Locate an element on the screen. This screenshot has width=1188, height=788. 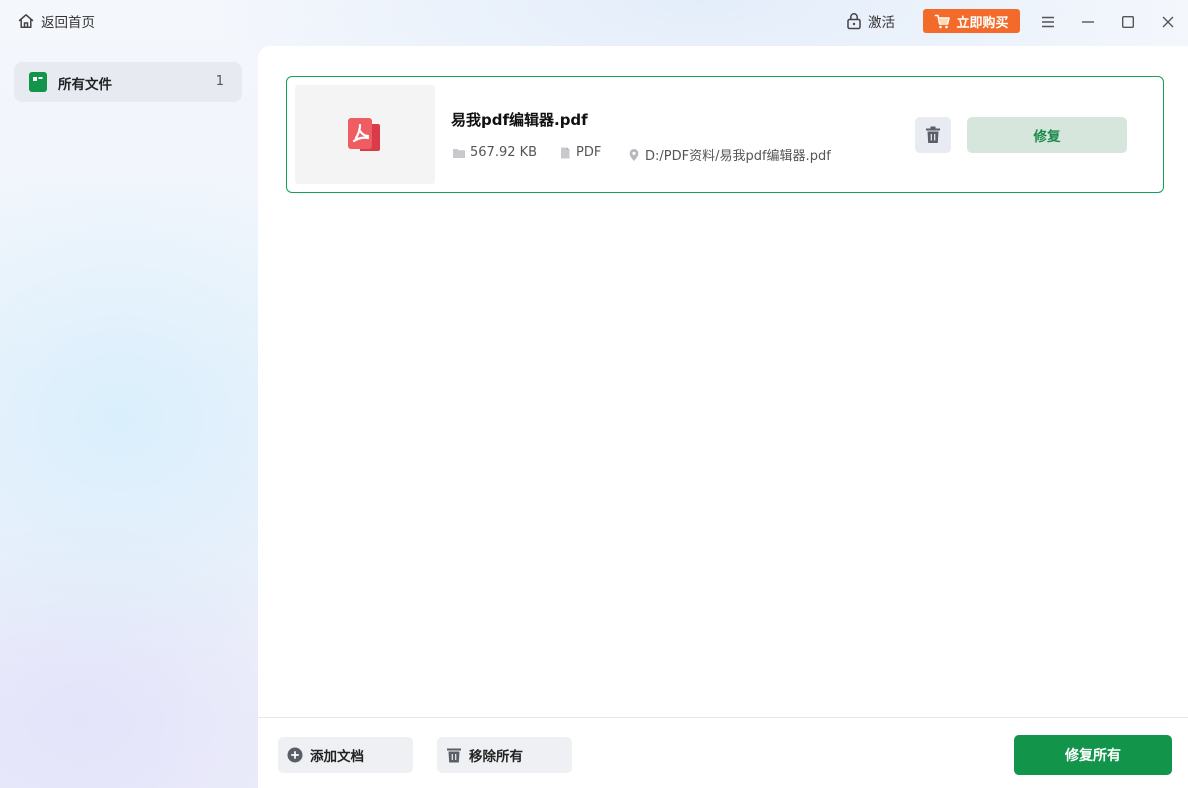
buy-now-button: 立即购买 is located at coordinates (971, 21).